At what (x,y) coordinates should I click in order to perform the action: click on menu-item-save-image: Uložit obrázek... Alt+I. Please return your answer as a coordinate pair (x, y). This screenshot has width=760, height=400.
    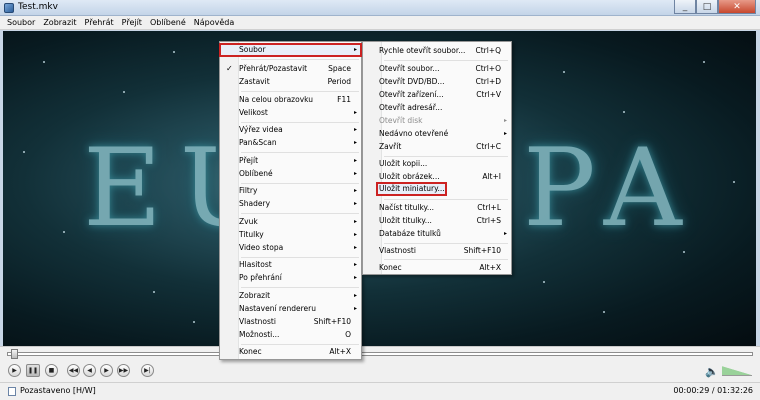
    Looking at the image, I should click on (437, 177).